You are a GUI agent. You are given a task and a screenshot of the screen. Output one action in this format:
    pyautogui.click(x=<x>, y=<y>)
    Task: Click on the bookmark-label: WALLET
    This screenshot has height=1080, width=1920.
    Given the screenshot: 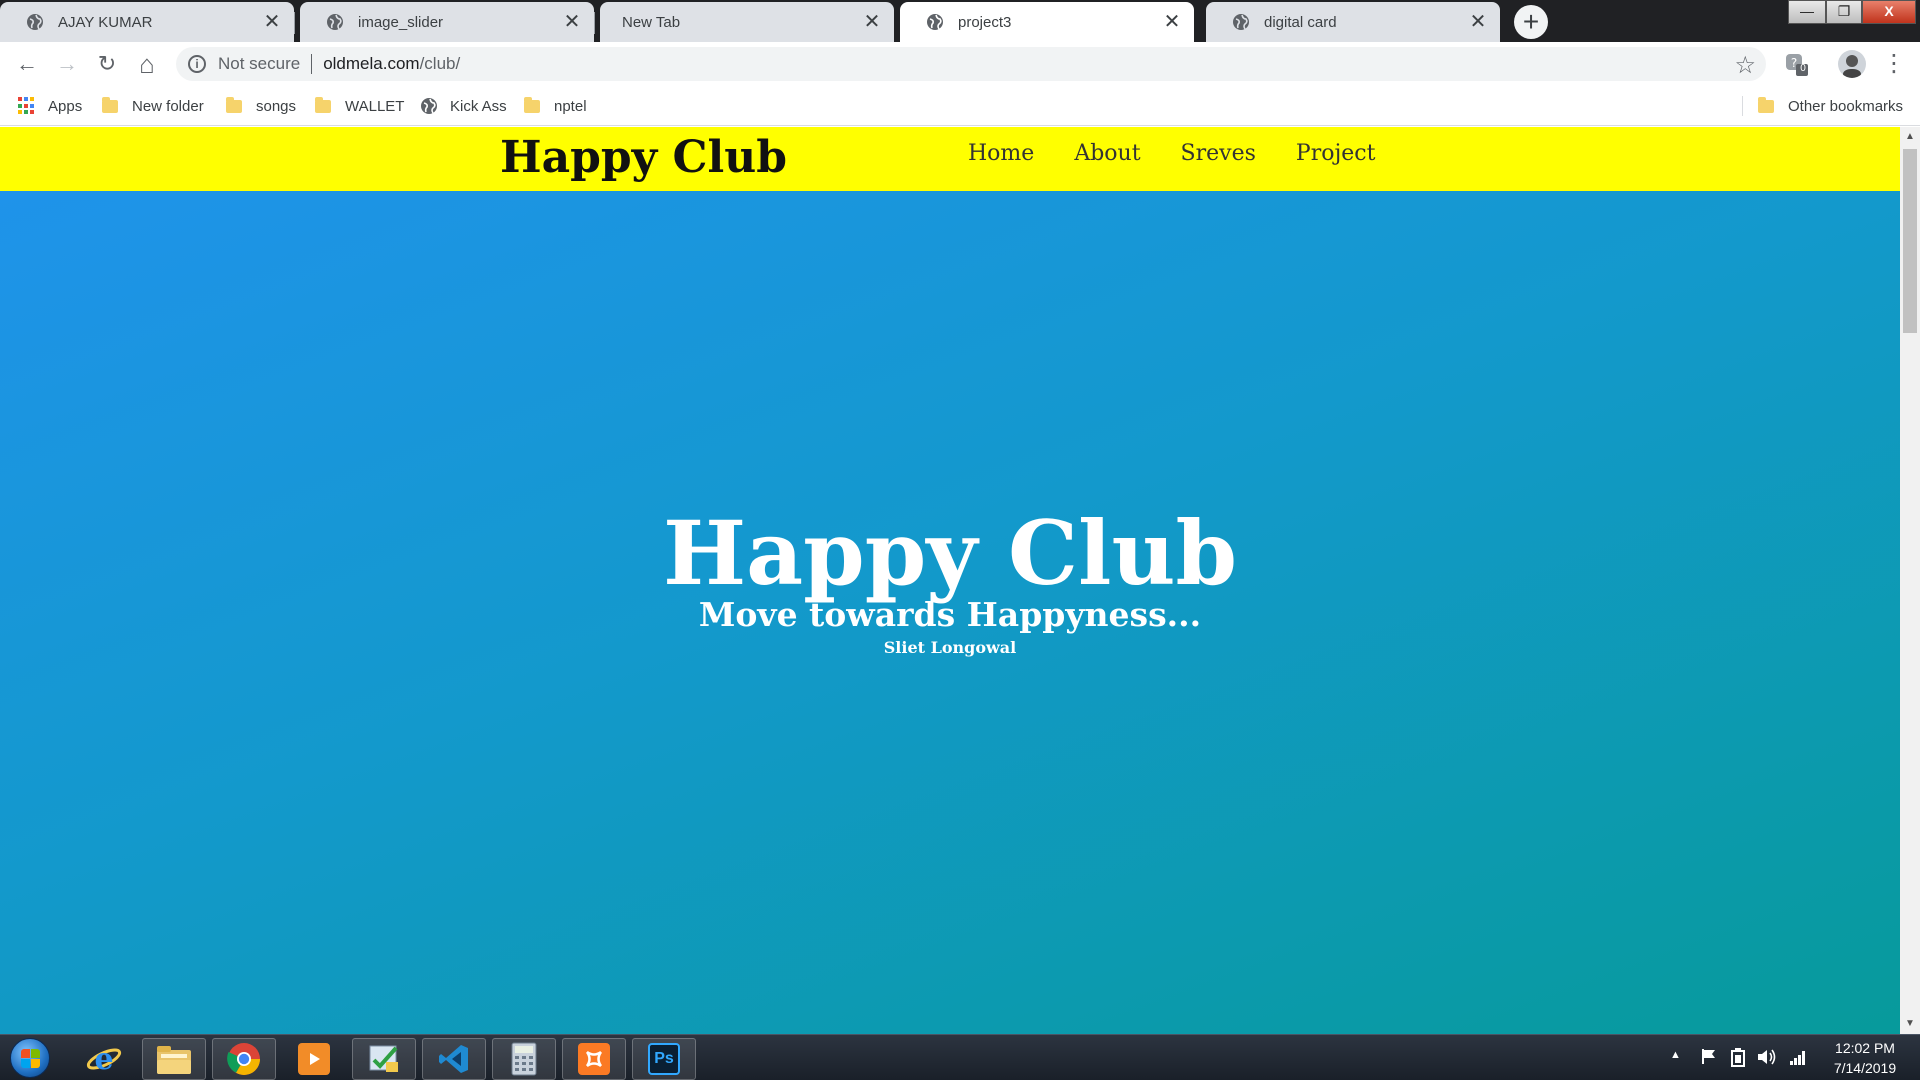 What is the action you would take?
    pyautogui.click(x=375, y=106)
    